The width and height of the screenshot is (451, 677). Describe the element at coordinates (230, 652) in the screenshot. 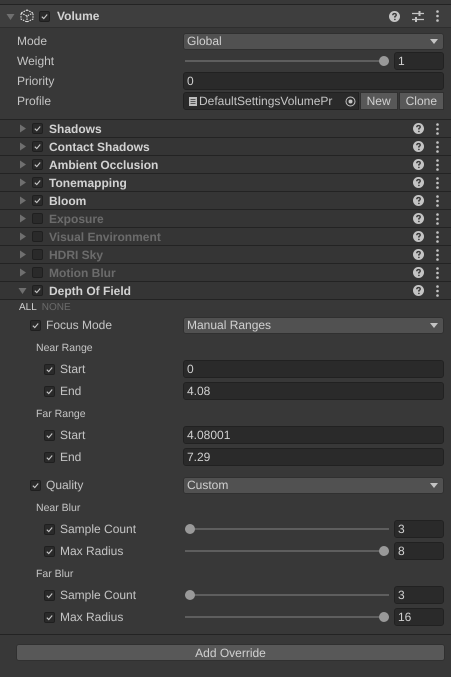

I see `add-override-button: Add Override` at that location.